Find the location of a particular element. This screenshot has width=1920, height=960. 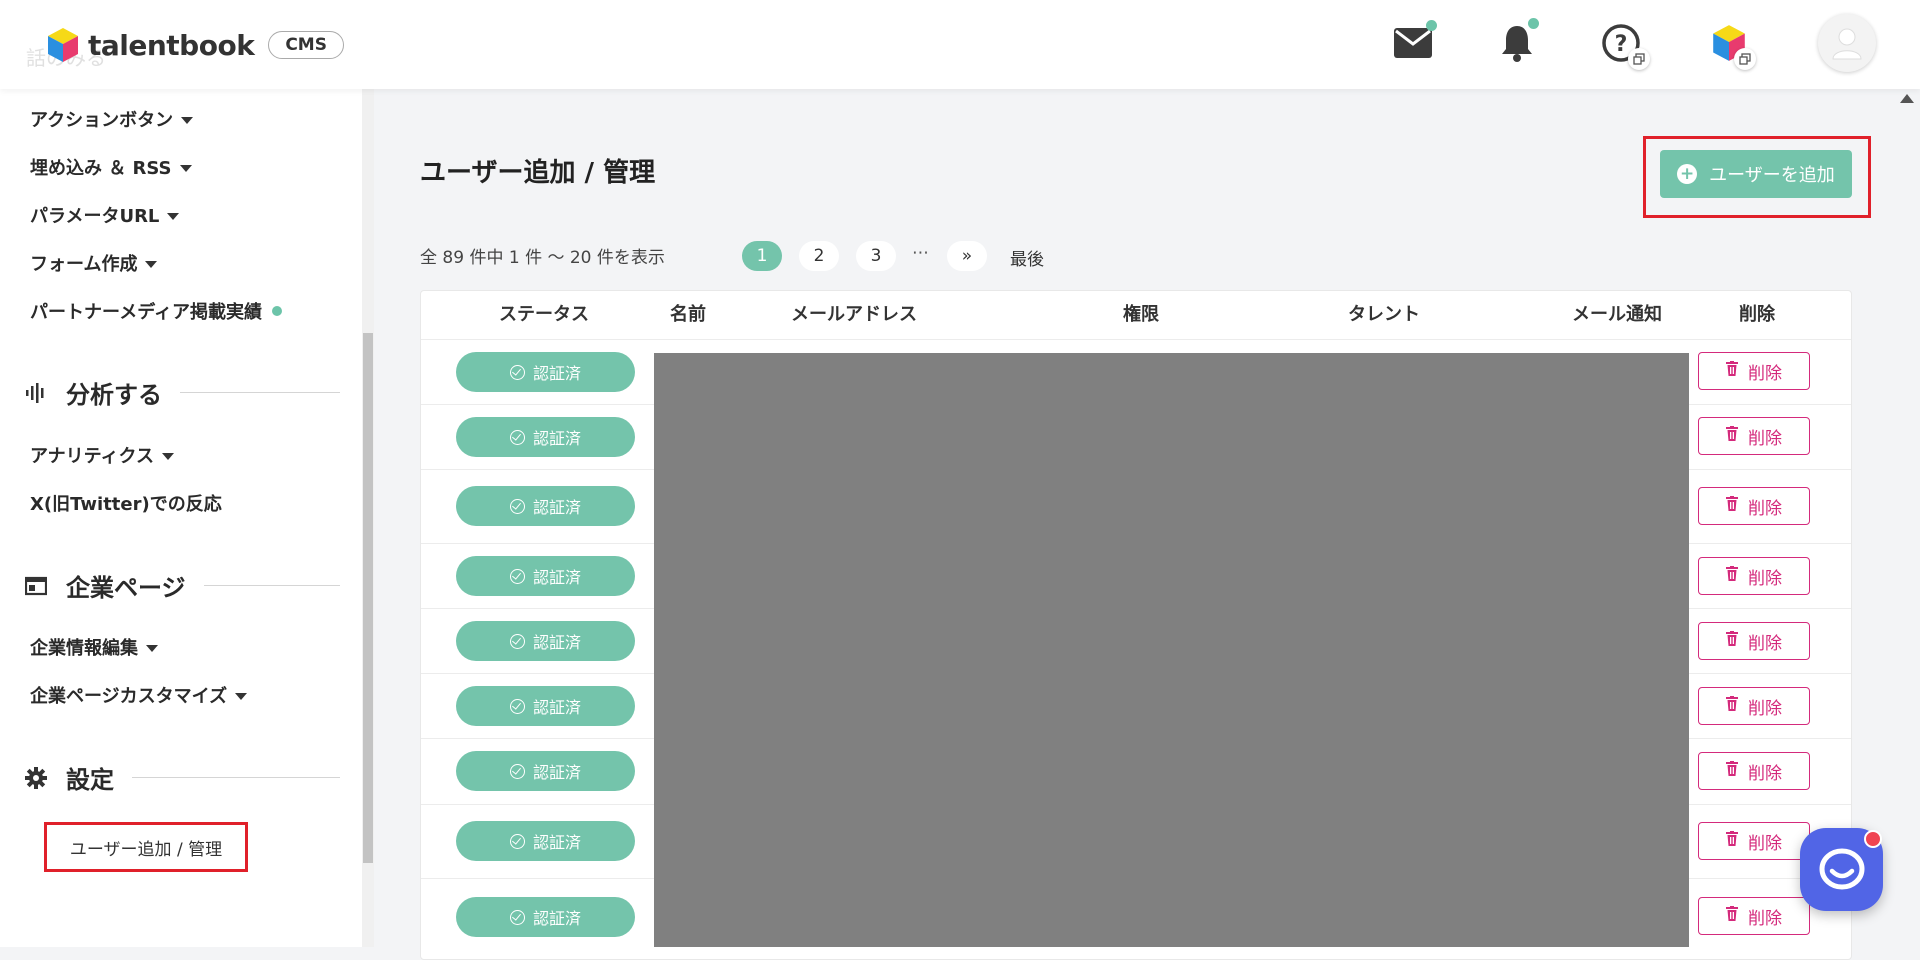

sidebar-item-analytics: アナリティクス is located at coordinates (102, 455).